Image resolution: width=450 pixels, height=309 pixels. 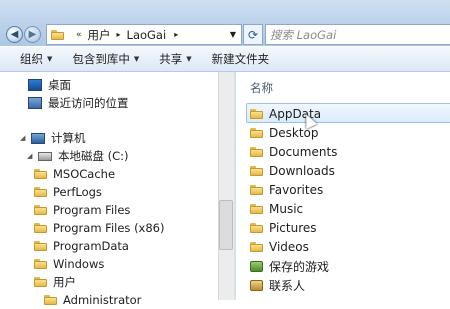 I want to click on nav-item-label: Program Files, so click(x=92, y=210).